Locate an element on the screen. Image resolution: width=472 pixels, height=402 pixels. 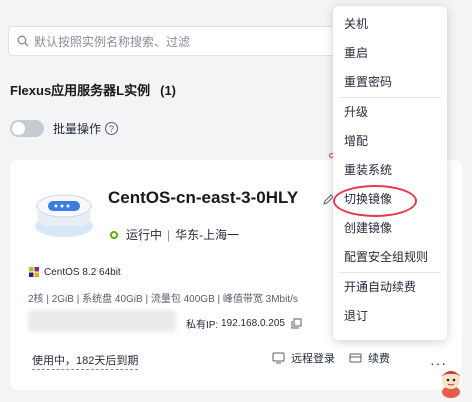
os-info: CentOS 8.2 64bit is located at coordinates (74, 272).